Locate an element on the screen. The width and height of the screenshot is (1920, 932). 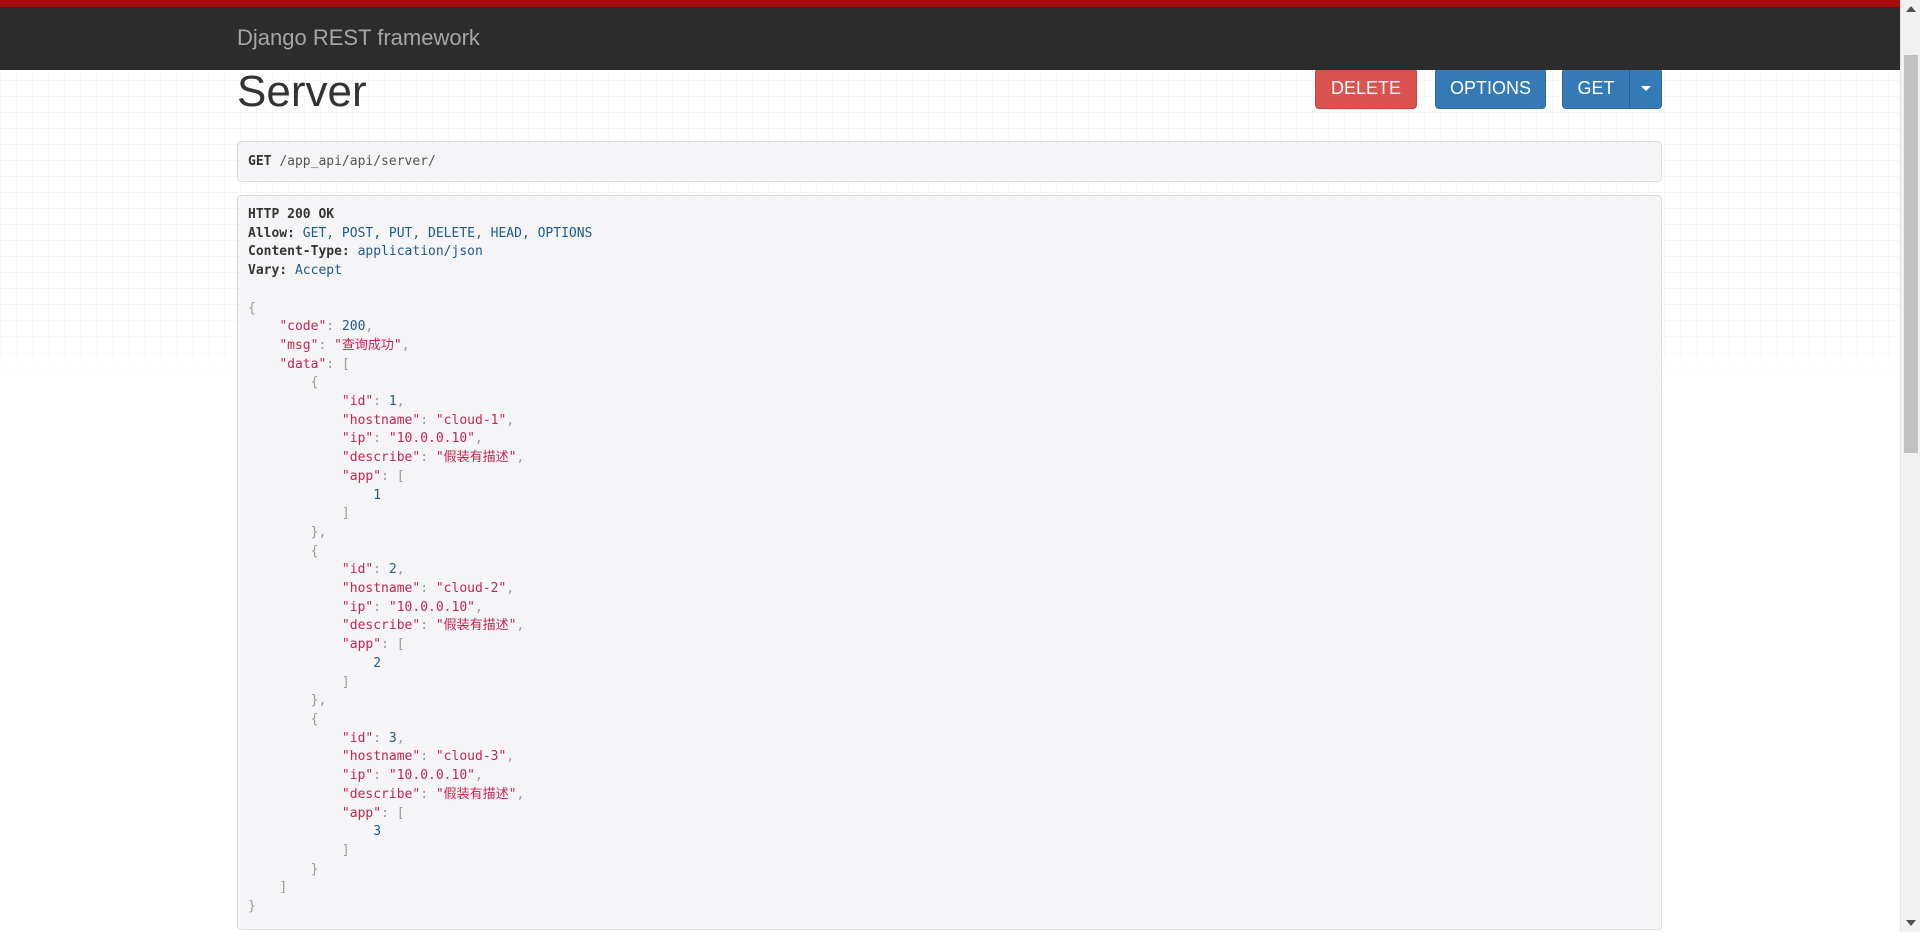
scrollbar-thumb is located at coordinates (1911, 254).